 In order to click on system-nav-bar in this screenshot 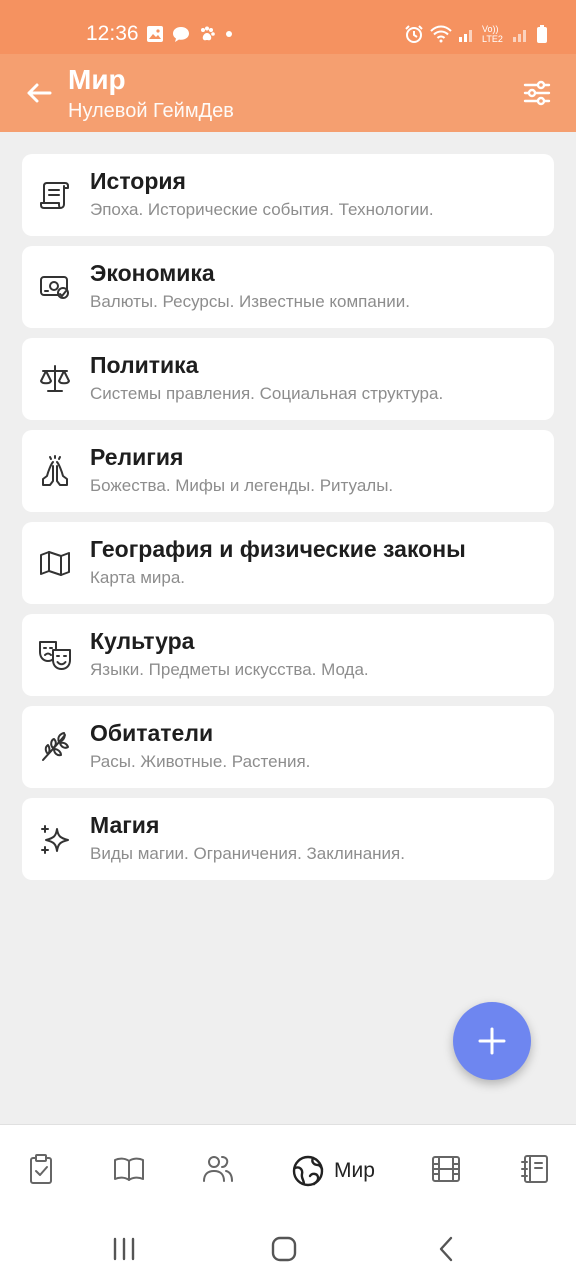, I will do `click(288, 1248)`.